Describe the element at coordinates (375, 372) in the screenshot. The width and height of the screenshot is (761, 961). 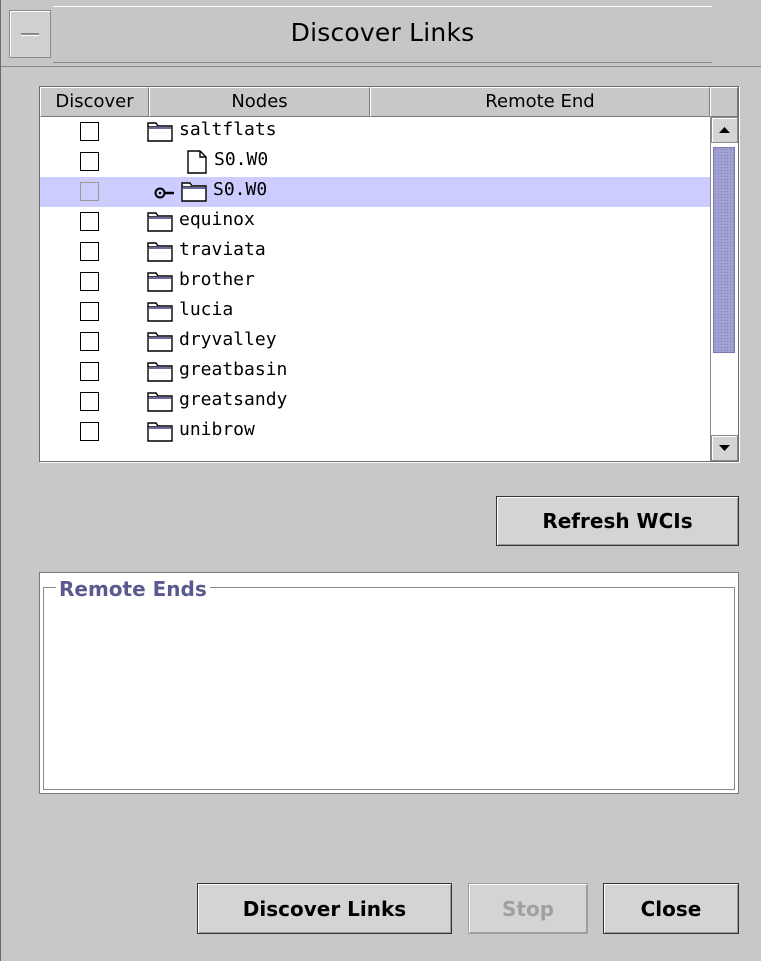
I see `table-row: greatbasin` at that location.